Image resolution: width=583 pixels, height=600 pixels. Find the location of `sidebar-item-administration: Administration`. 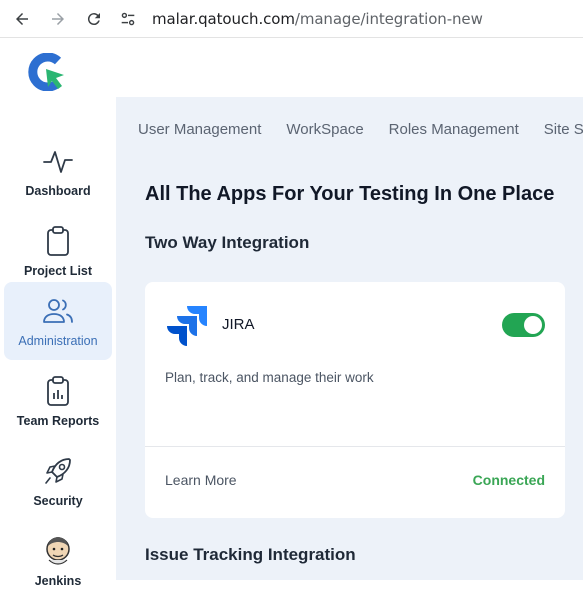

sidebar-item-administration: Administration is located at coordinates (58, 321).